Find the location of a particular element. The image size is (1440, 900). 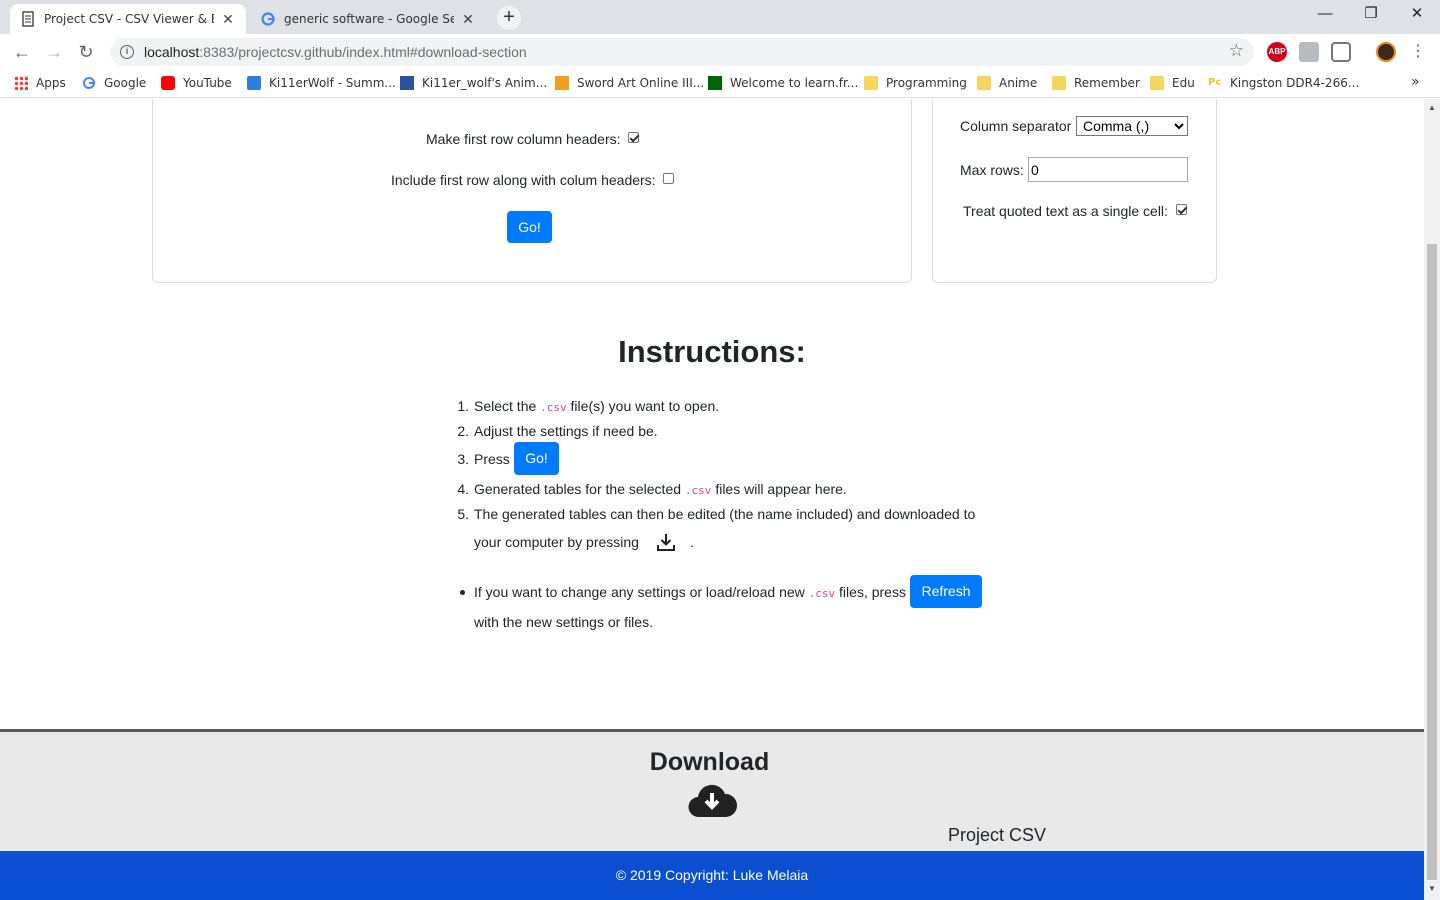

first-row-headers-option: Make first row column headers: is located at coordinates (533, 139).